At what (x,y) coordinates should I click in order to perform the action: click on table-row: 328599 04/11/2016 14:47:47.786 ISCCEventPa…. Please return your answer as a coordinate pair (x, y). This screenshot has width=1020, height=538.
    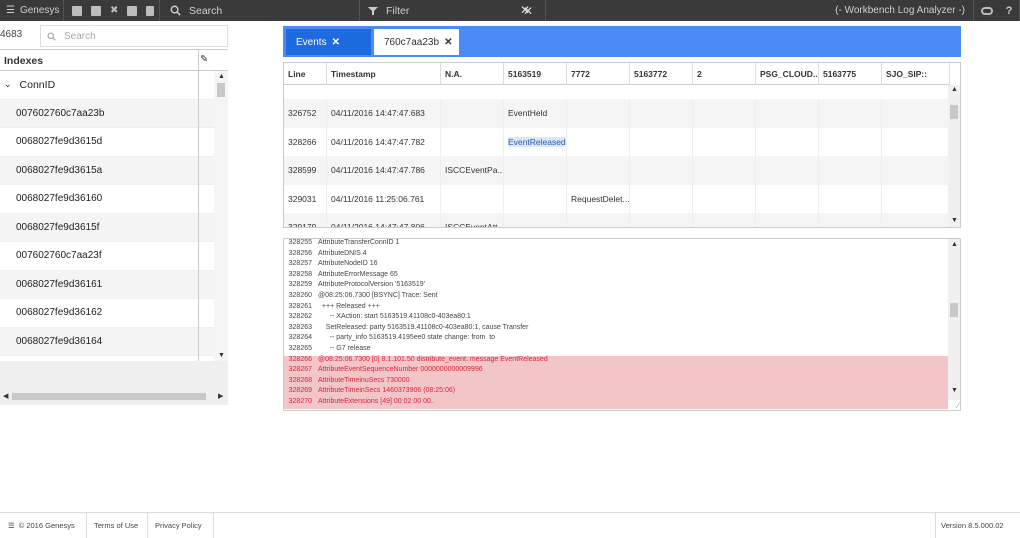
    Looking at the image, I should click on (617, 170).